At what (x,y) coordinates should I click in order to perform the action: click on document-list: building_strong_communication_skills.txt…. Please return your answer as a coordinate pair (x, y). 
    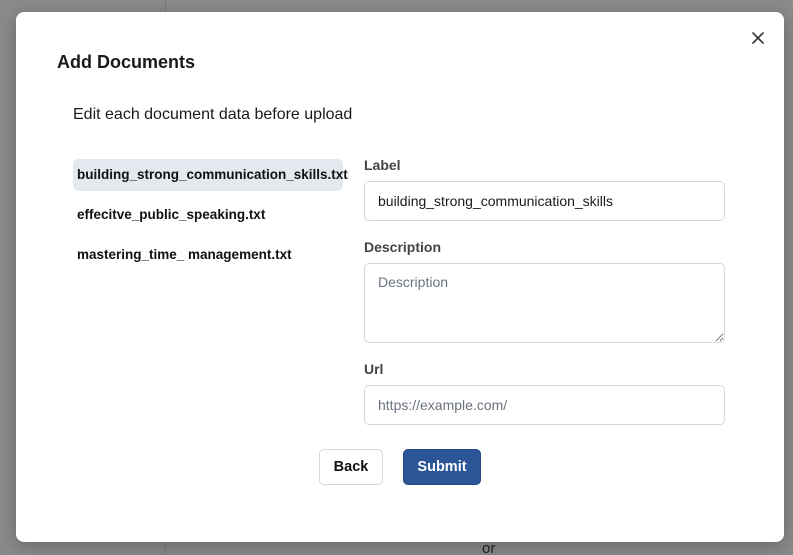
    Looking at the image, I should click on (210, 219).